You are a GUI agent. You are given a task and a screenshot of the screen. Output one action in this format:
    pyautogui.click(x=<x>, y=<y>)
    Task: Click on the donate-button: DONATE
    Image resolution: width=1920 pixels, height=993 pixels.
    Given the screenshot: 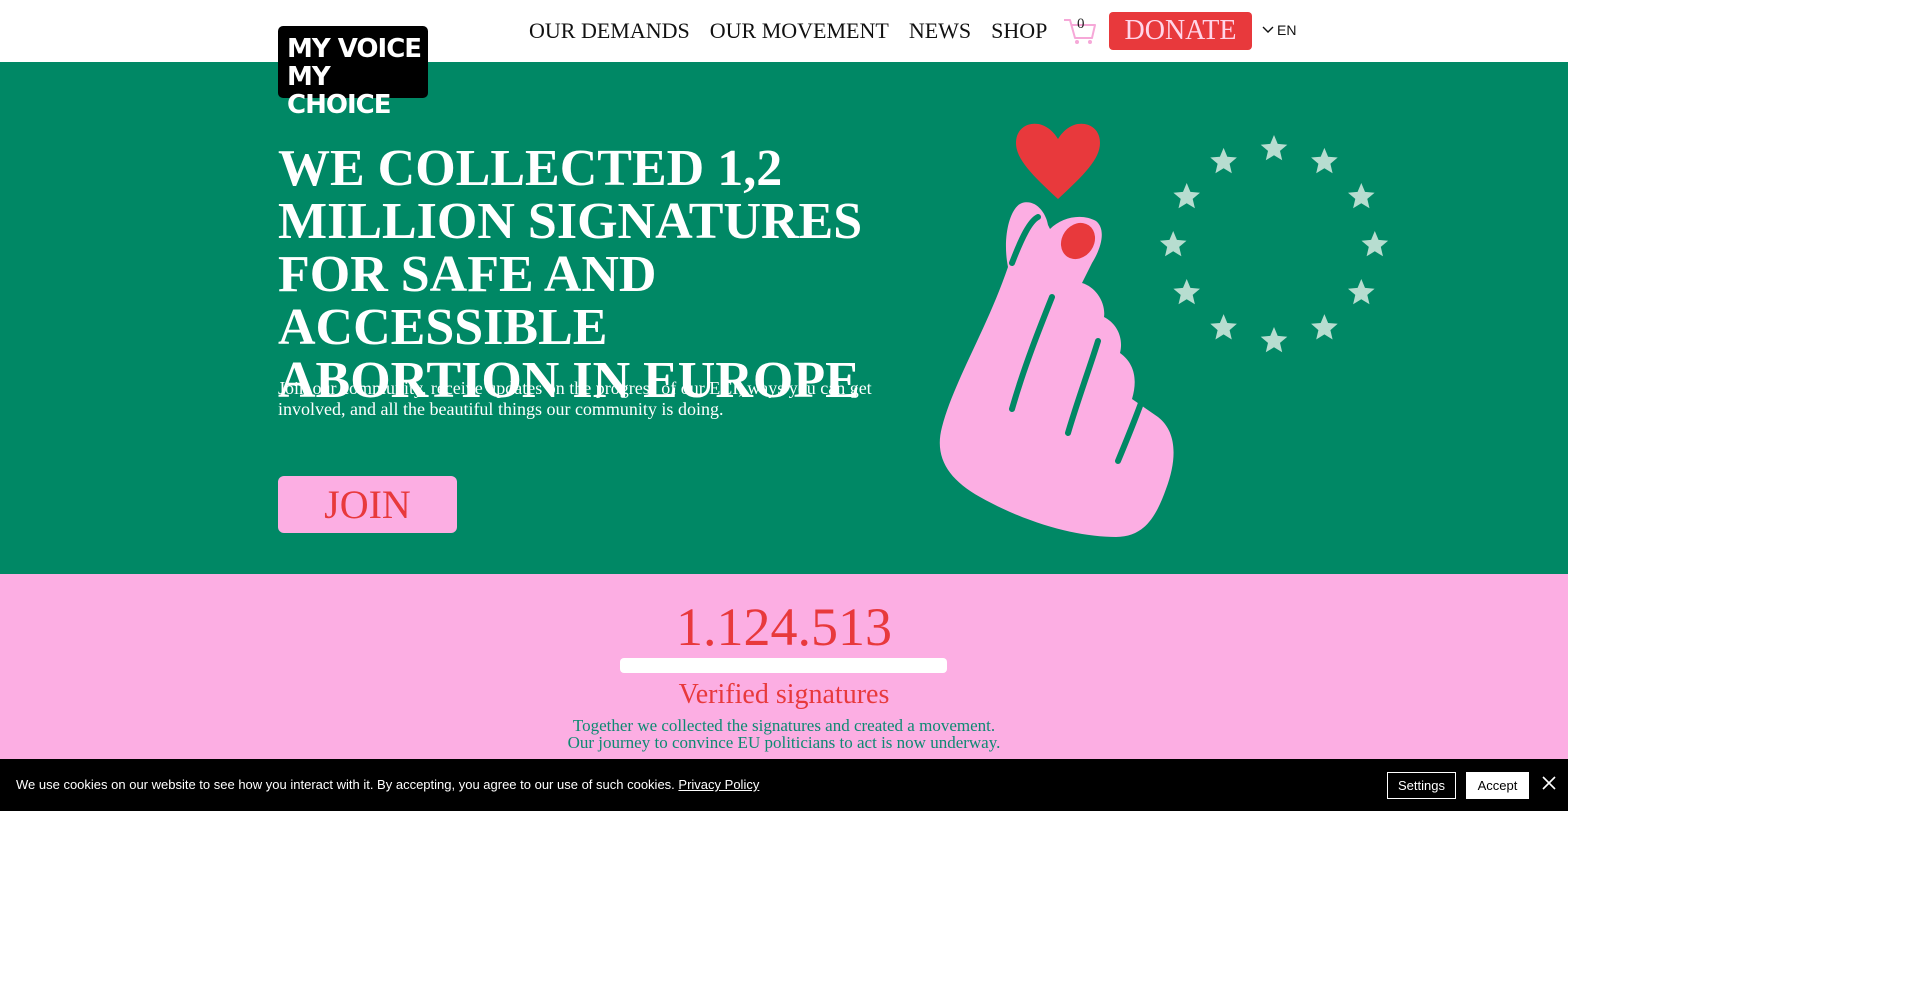 What is the action you would take?
    pyautogui.click(x=1180, y=31)
    